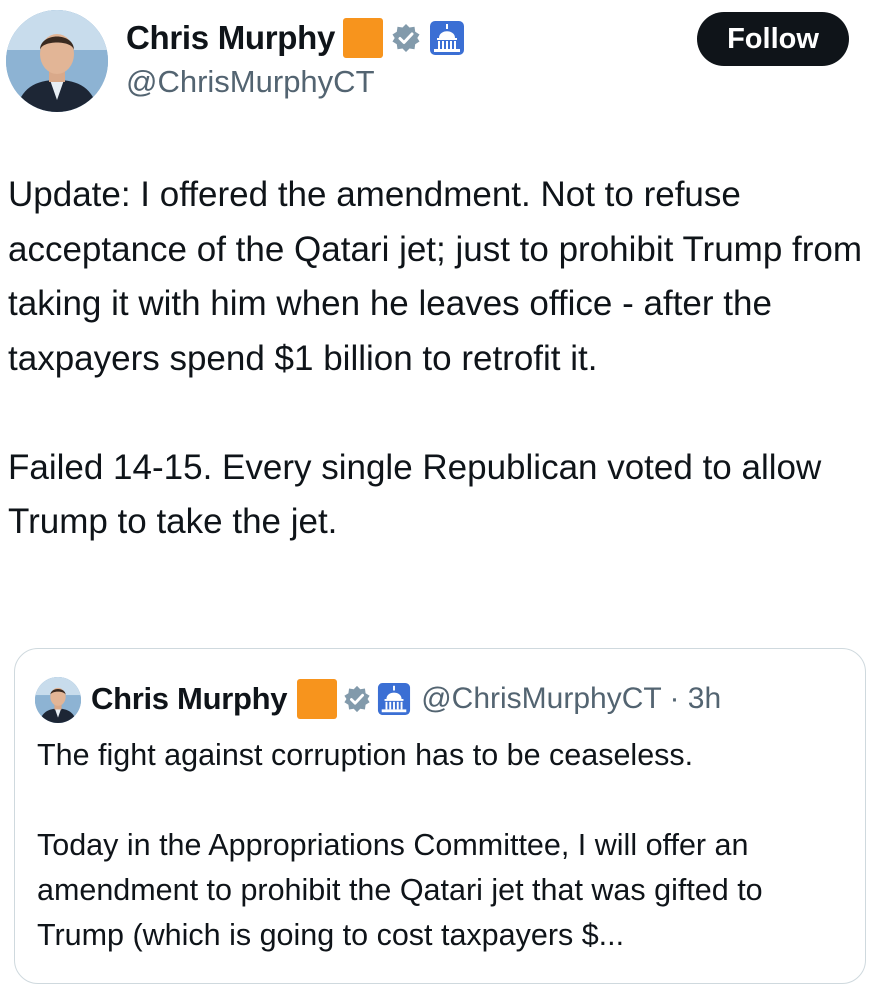 The image size is (881, 1000). What do you see at coordinates (773, 39) in the screenshot?
I see `follow-button: Follow` at bounding box center [773, 39].